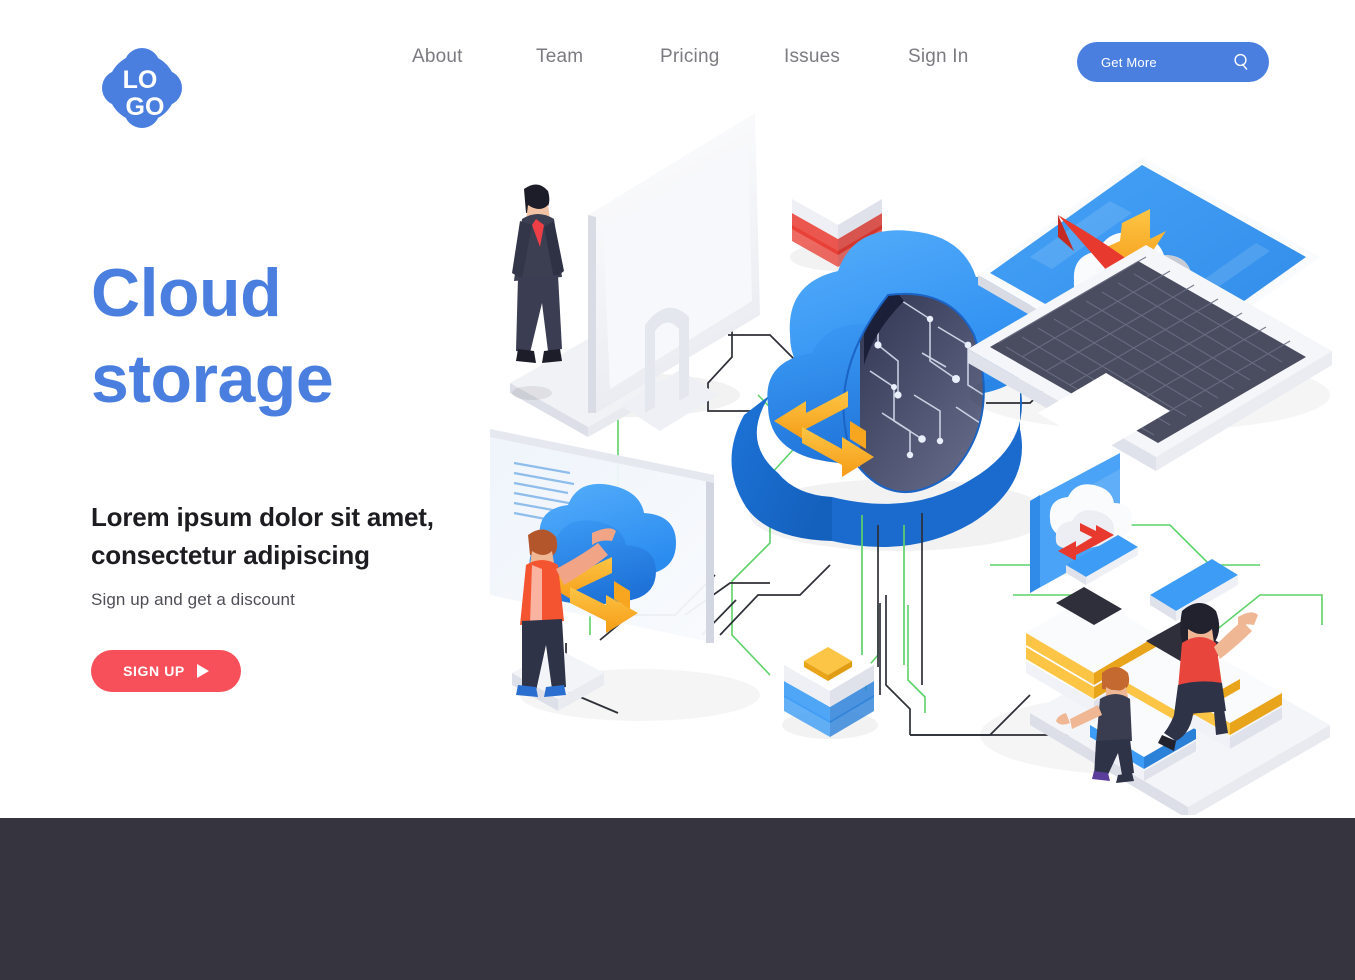 Image resolution: width=1355 pixels, height=980 pixels. Describe the element at coordinates (1242, 62) in the screenshot. I see `search-icon` at that location.